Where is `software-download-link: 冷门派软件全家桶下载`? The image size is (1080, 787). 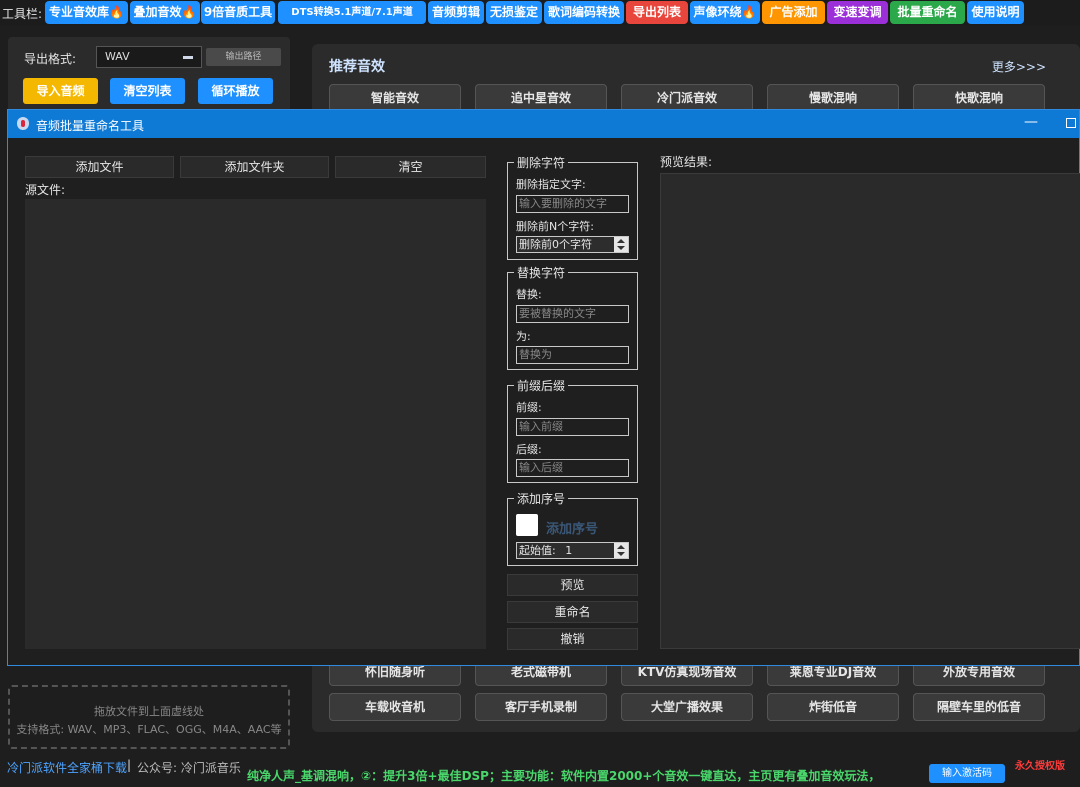
software-download-link: 冷门派软件全家桶下载 is located at coordinates (67, 767).